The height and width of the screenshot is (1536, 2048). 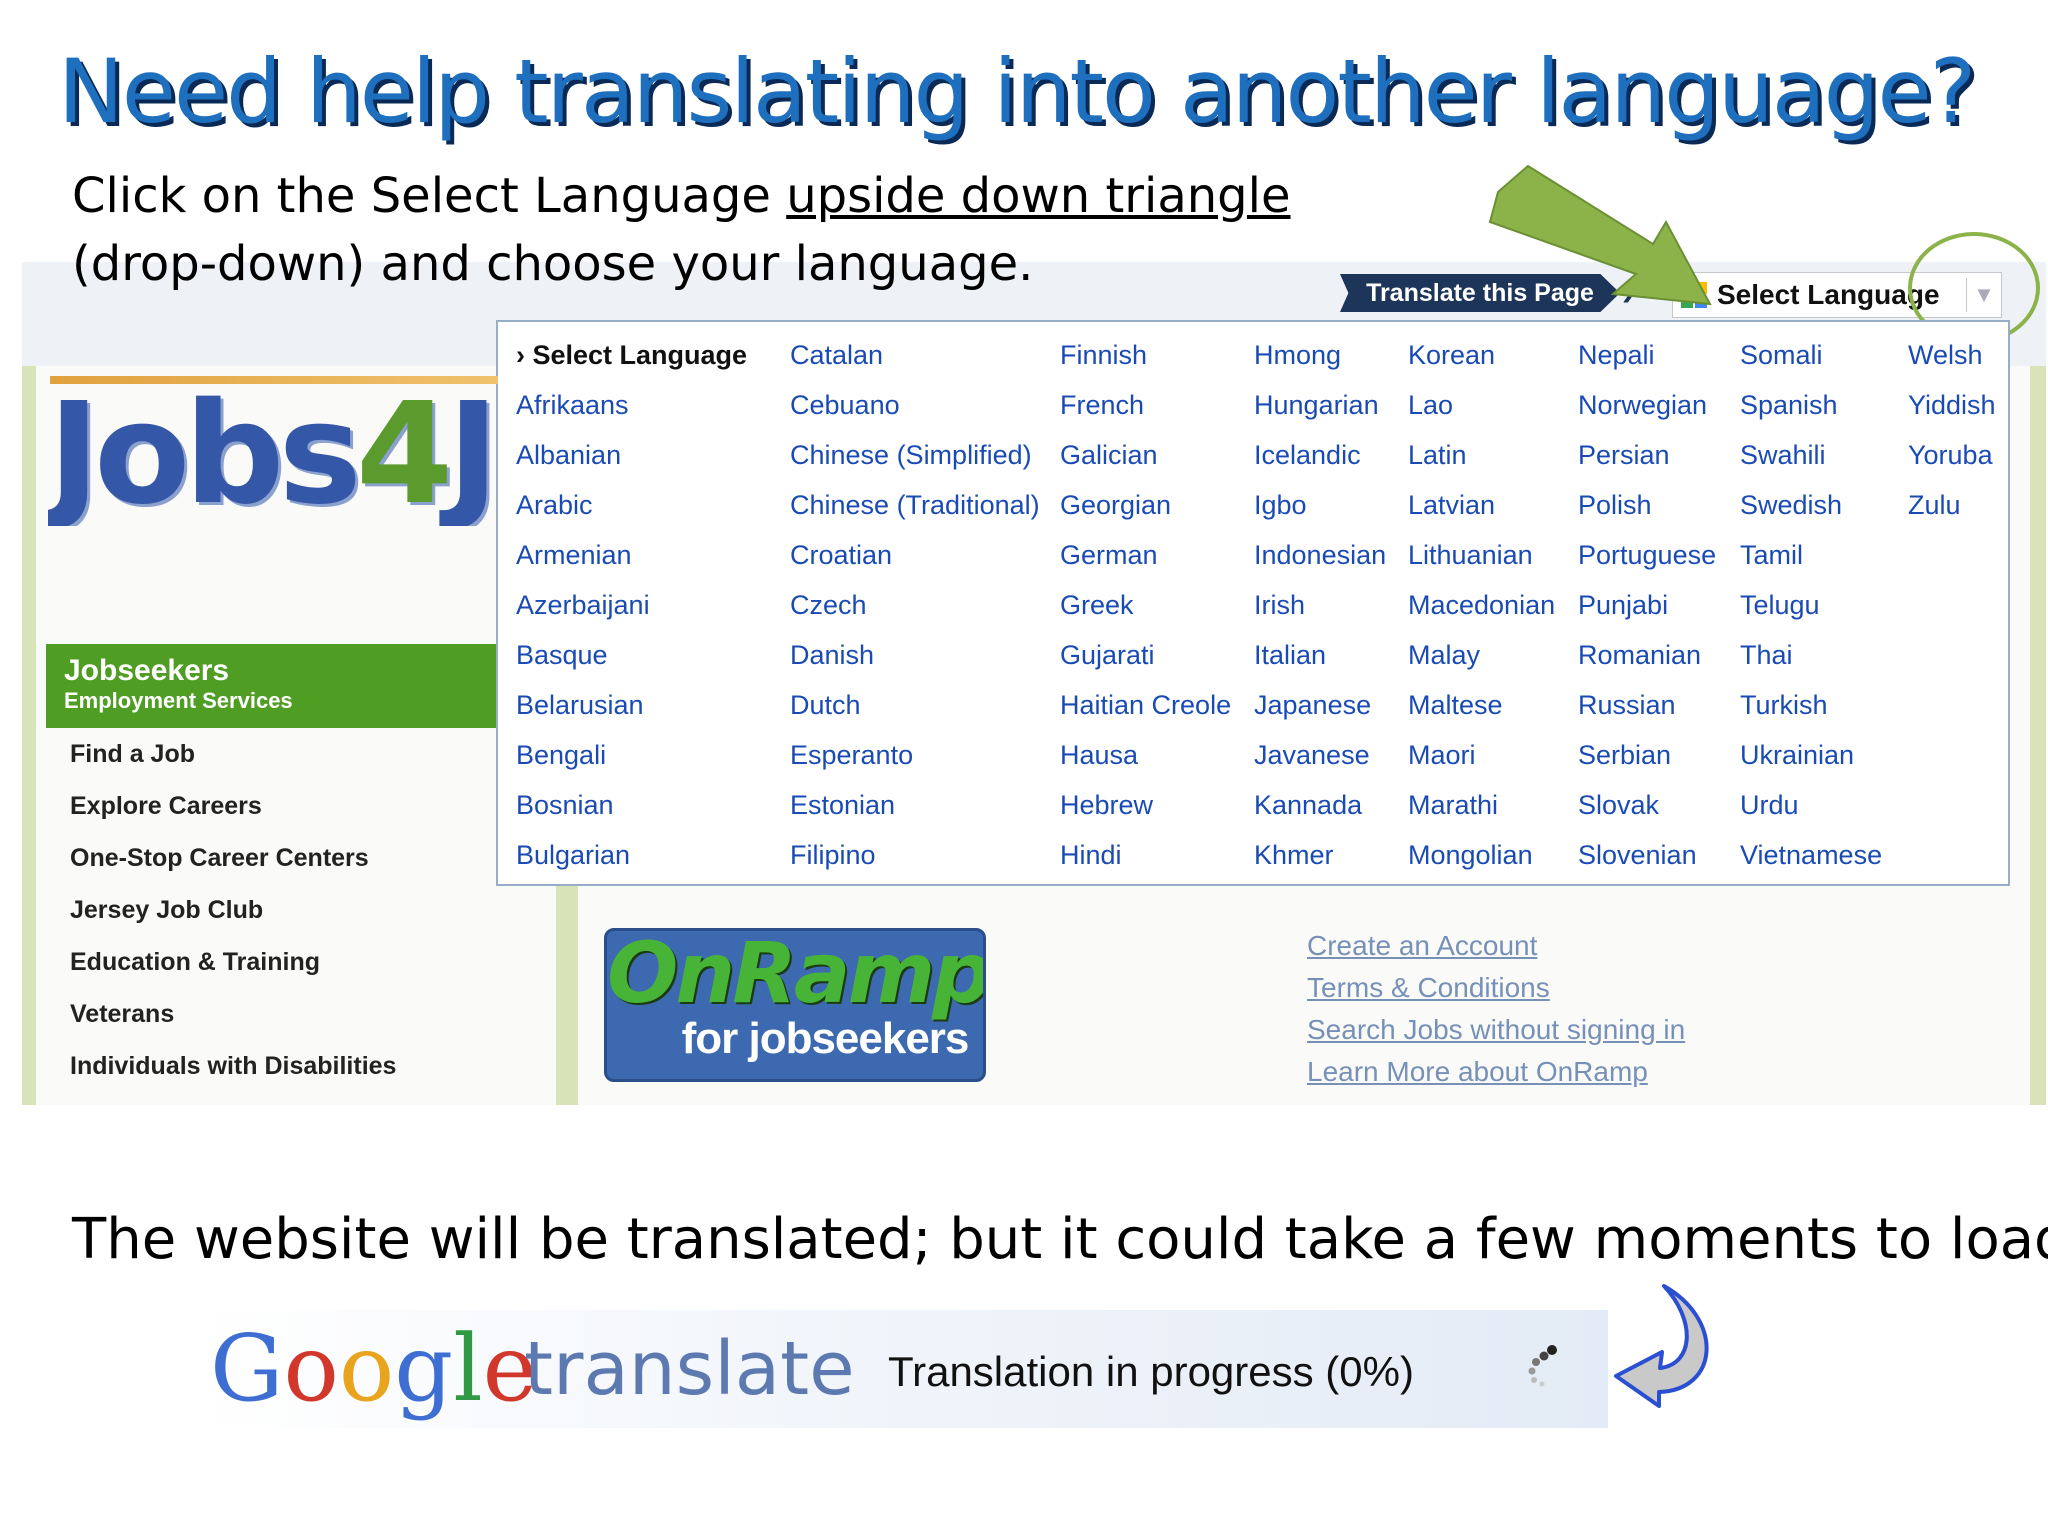 What do you see at coordinates (1811, 855) in the screenshot?
I see `language-option: Vietnamese` at bounding box center [1811, 855].